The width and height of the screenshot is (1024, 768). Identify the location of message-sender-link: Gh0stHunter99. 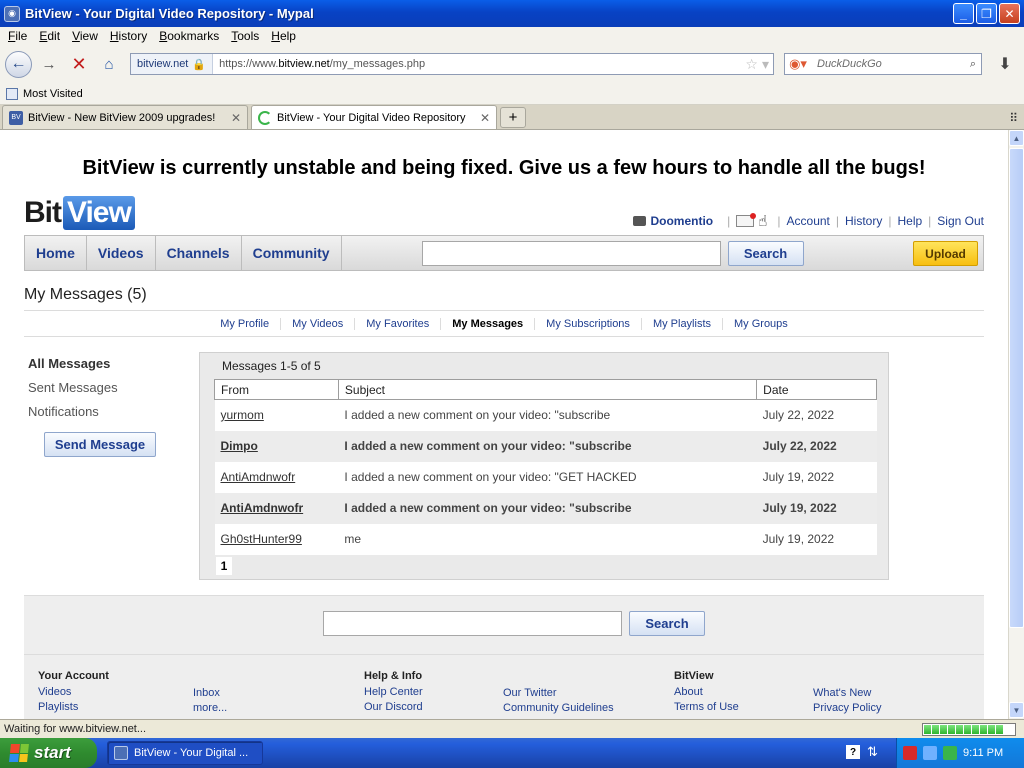
(276, 539).